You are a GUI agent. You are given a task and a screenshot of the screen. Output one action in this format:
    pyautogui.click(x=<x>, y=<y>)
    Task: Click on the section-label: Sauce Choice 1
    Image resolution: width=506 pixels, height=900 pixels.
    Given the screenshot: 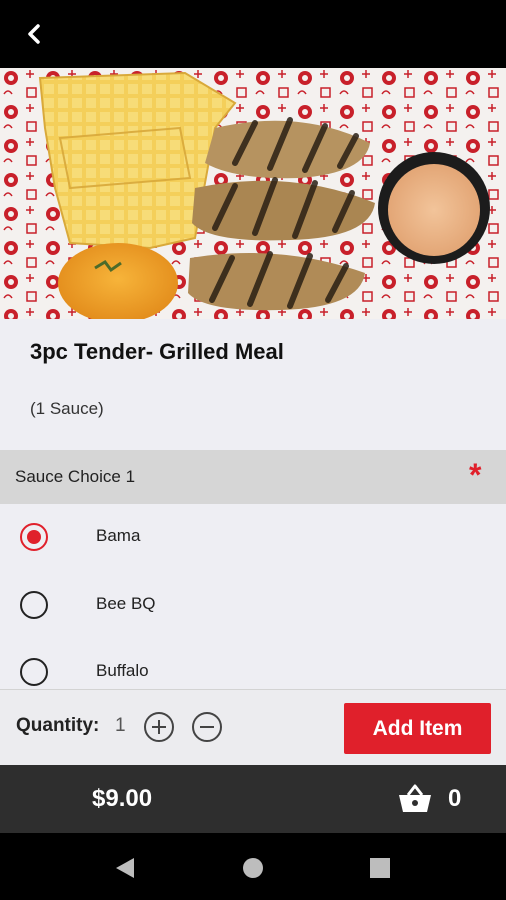 What is the action you would take?
    pyautogui.click(x=75, y=476)
    